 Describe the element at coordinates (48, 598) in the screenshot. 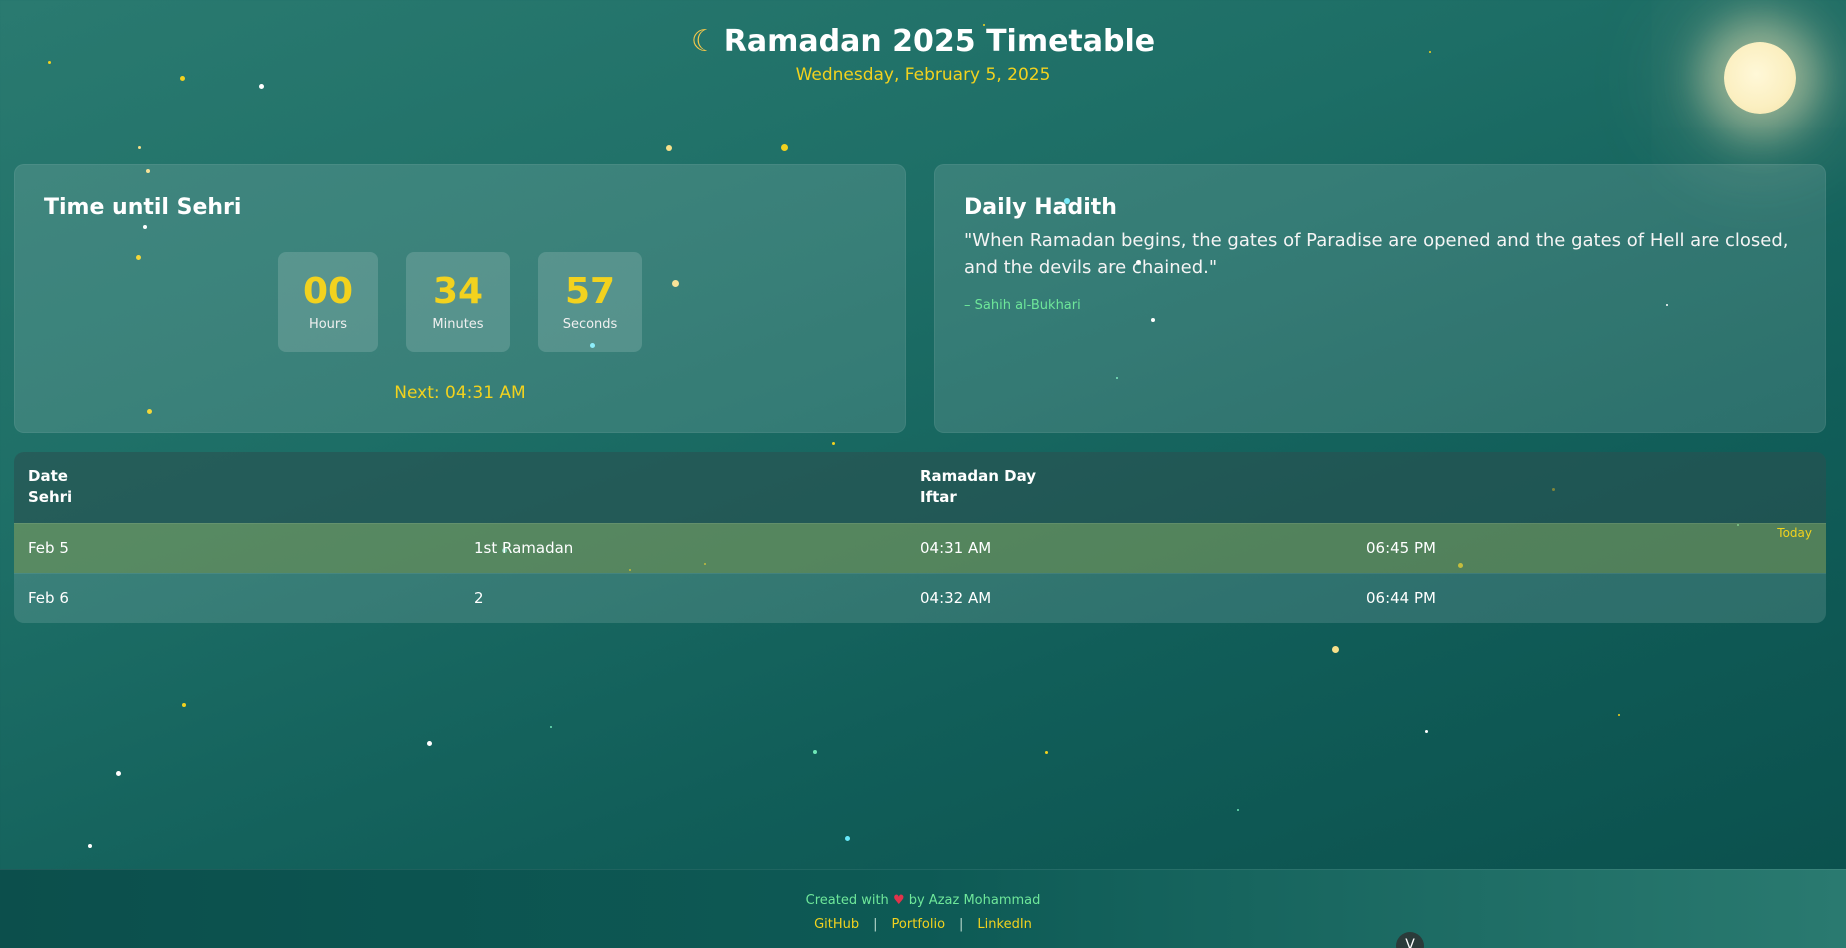

I see `row-date: Feb 6` at that location.